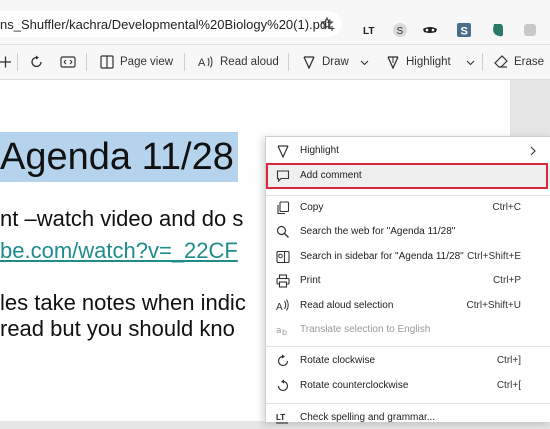 This screenshot has height=429, width=550. I want to click on page-view-icon, so click(107, 62).